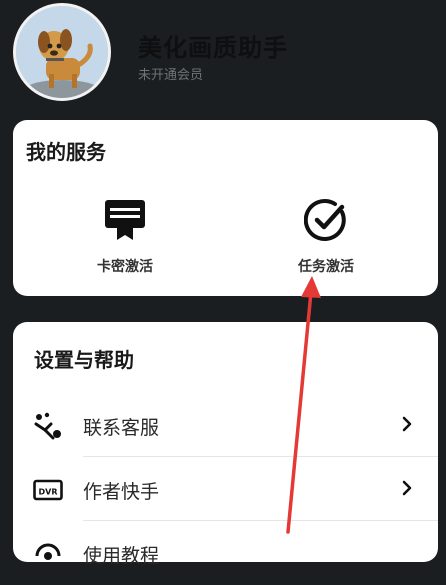 Image resolution: width=446 pixels, height=585 pixels. What do you see at coordinates (121, 556) in the screenshot?
I see `settings-item-label: 使用教程` at bounding box center [121, 556].